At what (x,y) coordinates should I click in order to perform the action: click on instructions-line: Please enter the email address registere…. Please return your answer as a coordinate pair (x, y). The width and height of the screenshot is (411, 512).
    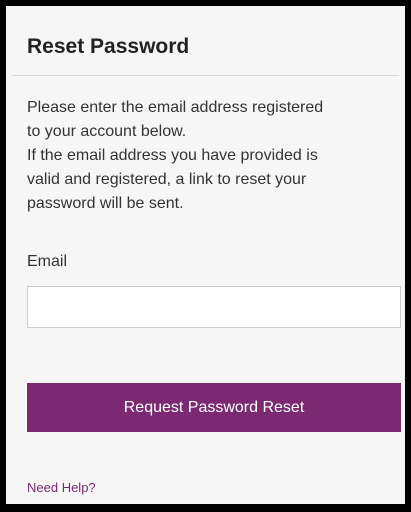
    Looking at the image, I should click on (175, 107).